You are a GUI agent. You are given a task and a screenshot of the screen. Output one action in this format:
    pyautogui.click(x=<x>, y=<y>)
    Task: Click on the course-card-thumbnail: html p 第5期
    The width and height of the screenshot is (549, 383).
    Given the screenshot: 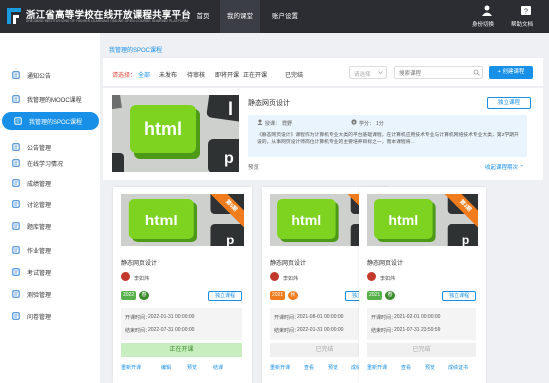 What is the action you would take?
    pyautogui.click(x=182, y=220)
    